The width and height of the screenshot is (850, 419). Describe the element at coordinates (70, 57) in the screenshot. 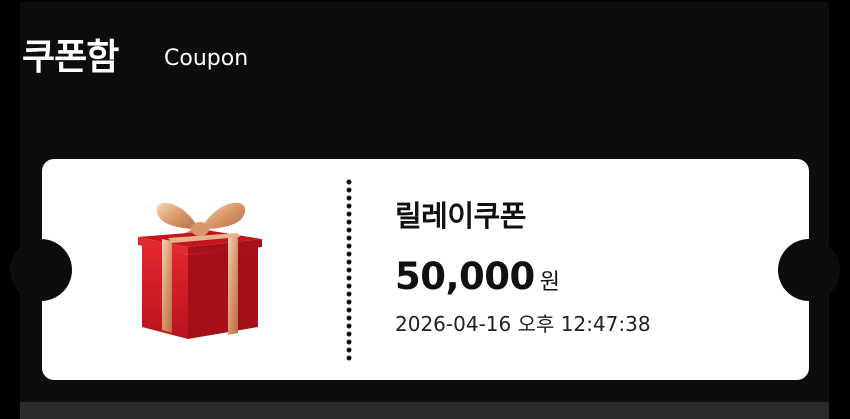

I see `page-title: 쿠폰함` at that location.